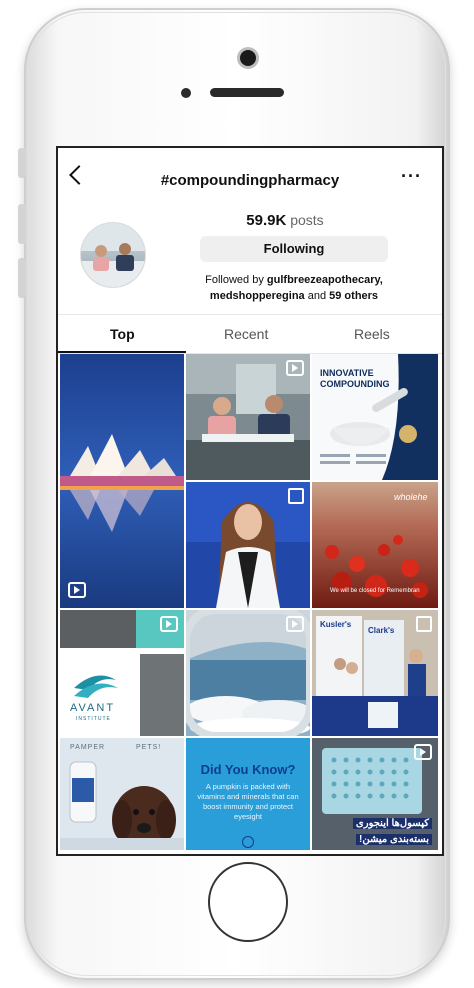 The width and height of the screenshot is (474, 988). Describe the element at coordinates (266, 220) in the screenshot. I see `posts-number: 59.9K` at that location.